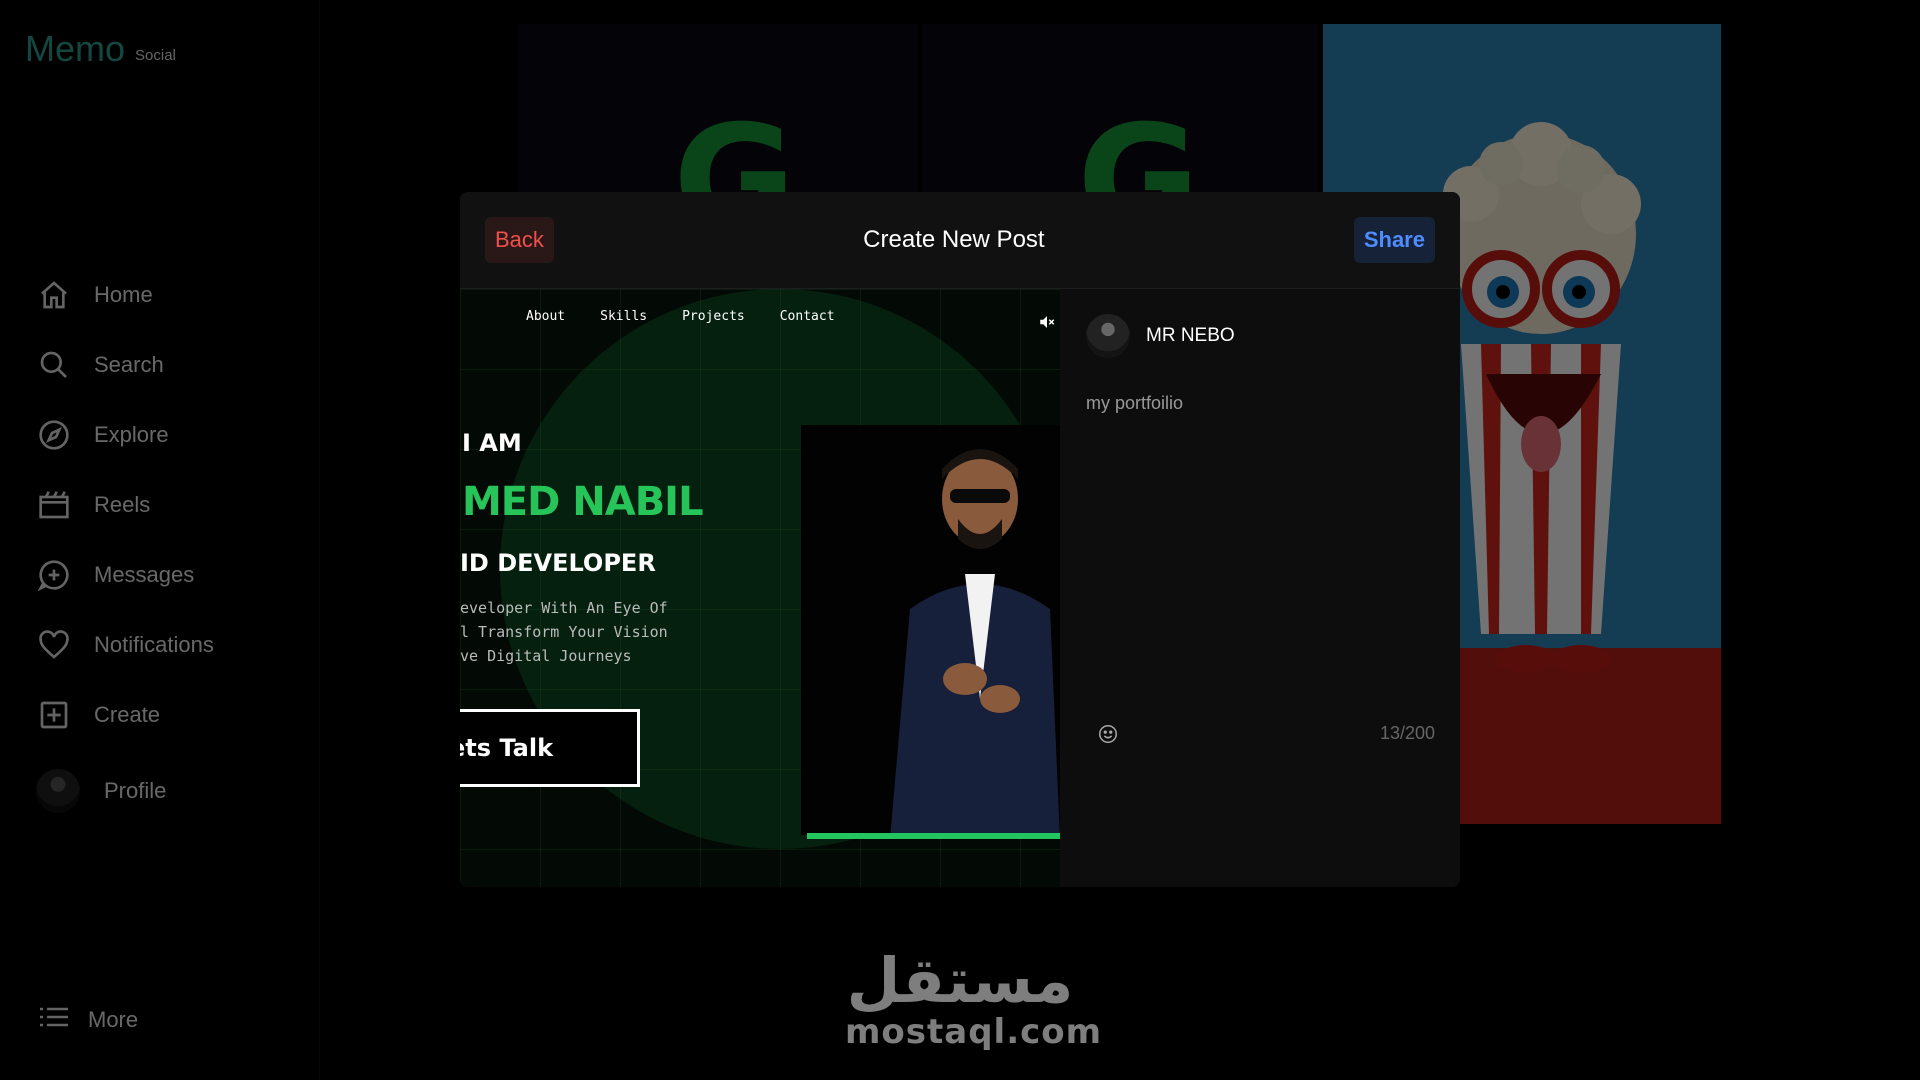 The image size is (1920, 1080). I want to click on search-icon, so click(54, 365).